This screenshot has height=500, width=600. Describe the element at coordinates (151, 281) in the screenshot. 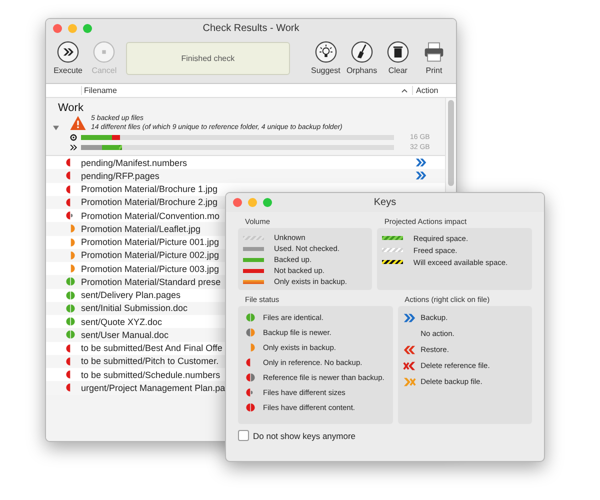

I see `file-name: Promotion Material/Standard prese` at that location.